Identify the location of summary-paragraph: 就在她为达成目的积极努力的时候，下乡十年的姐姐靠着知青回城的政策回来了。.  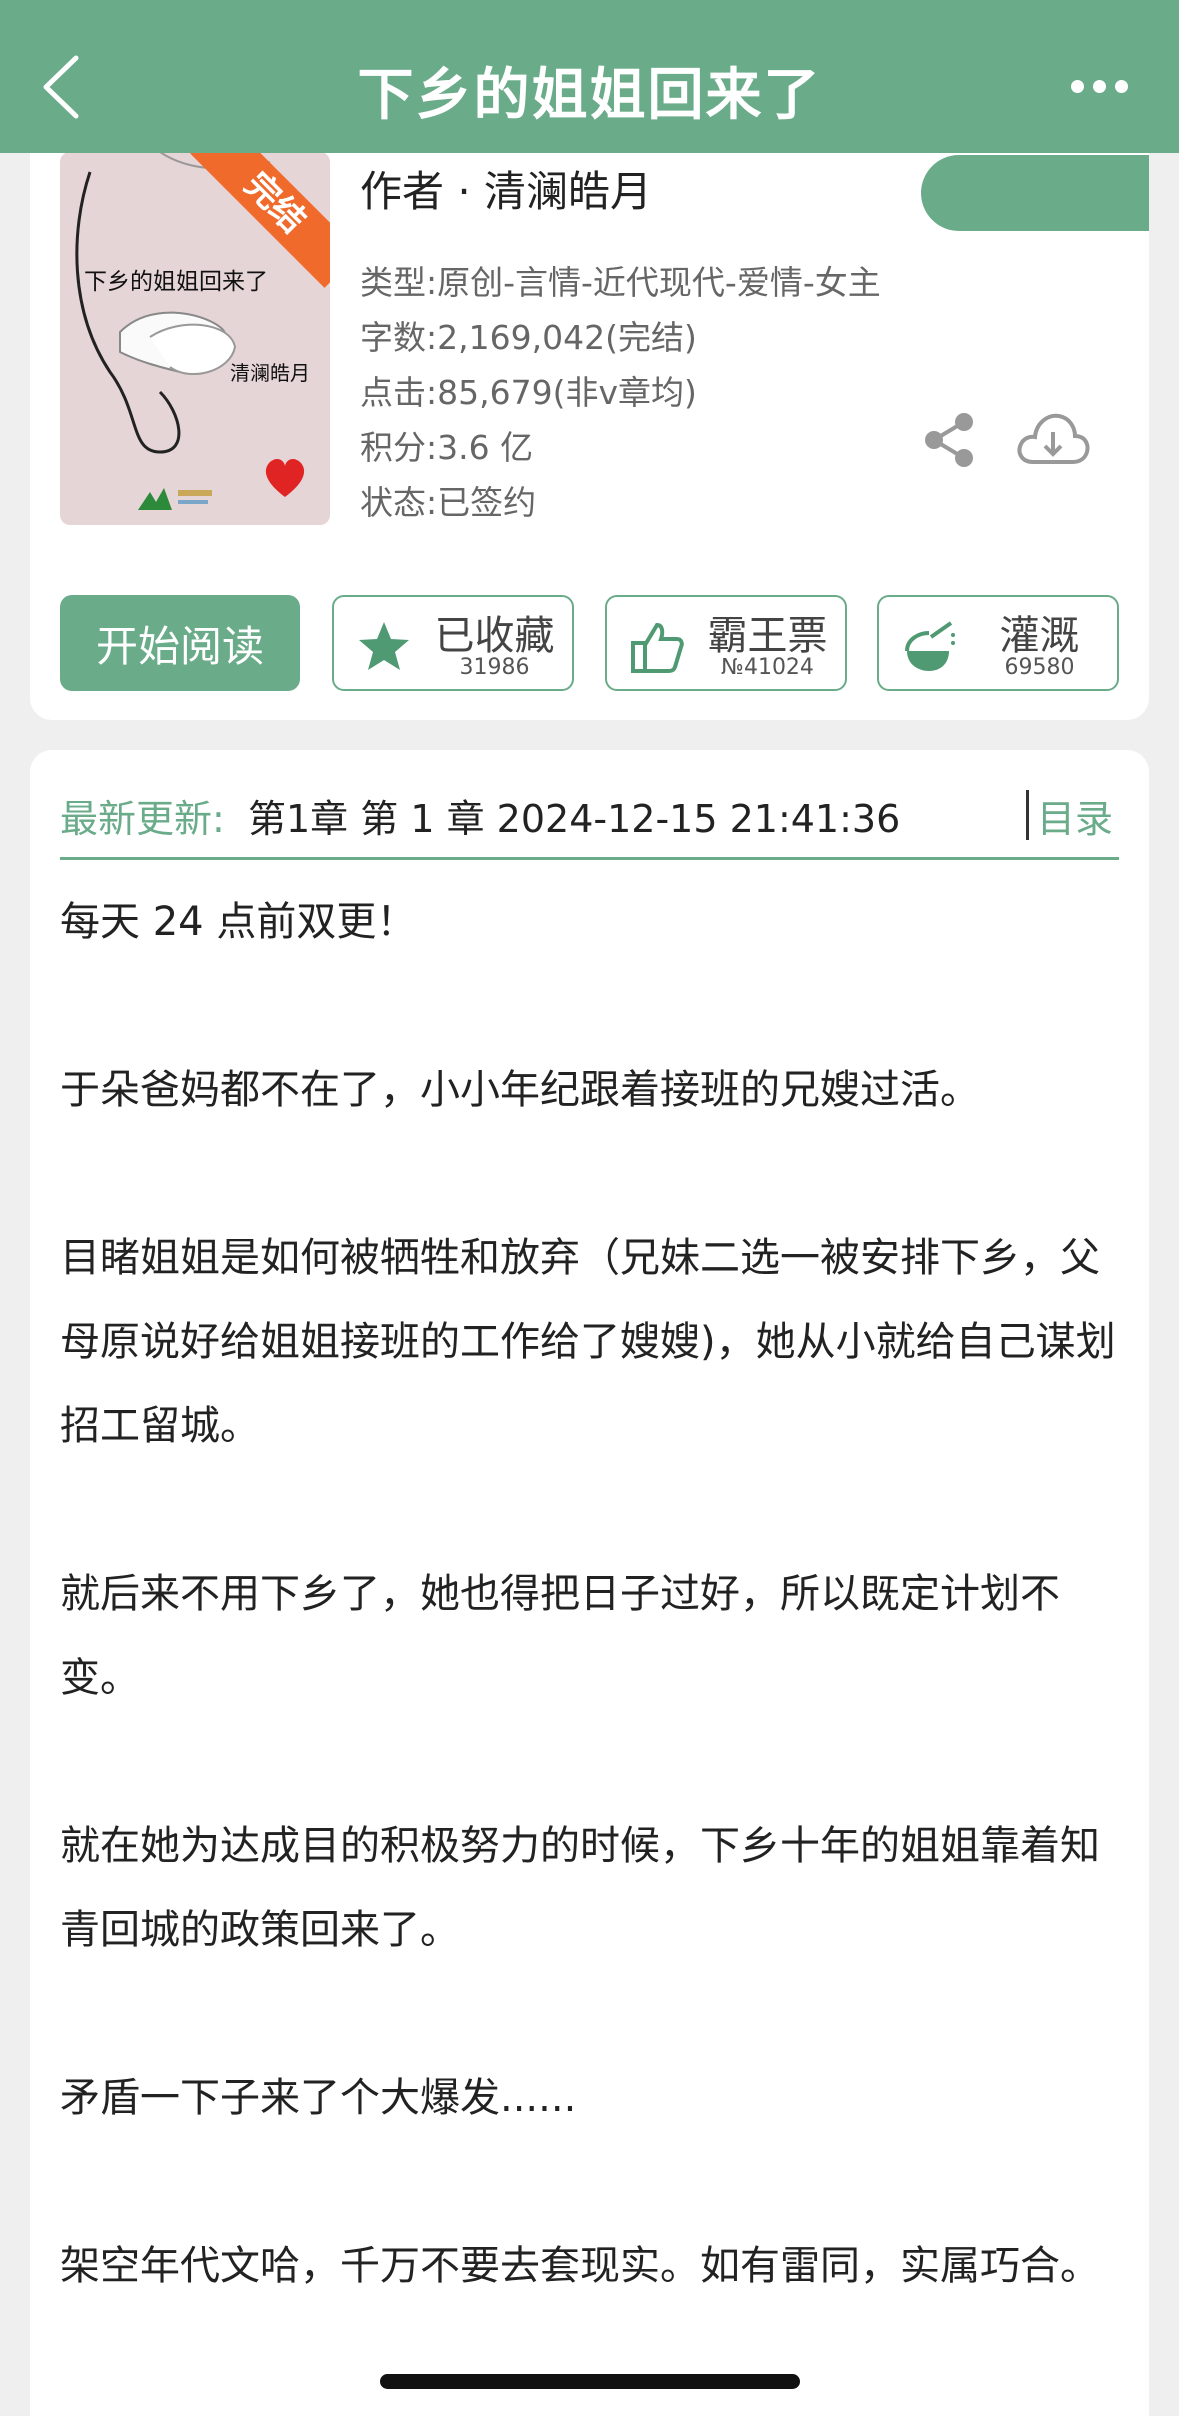
(580, 1888).